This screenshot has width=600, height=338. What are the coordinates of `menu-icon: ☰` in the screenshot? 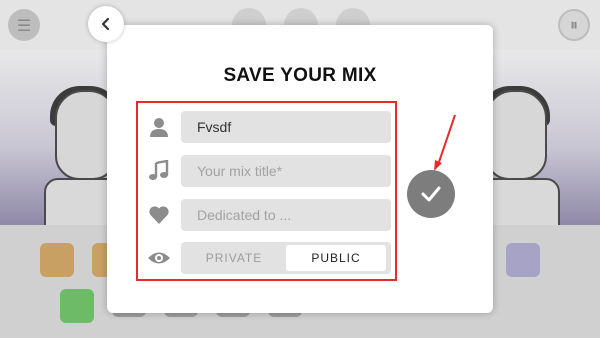 It's located at (24, 25).